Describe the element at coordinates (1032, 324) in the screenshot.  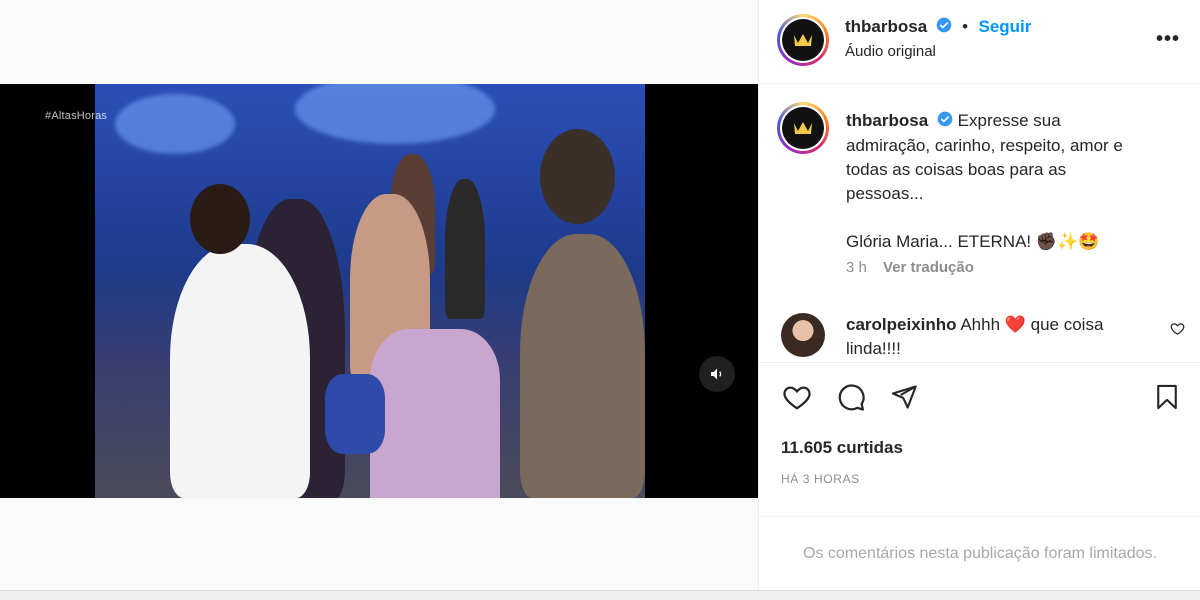
I see `comment-body: Ahhh ❤️ que coisa` at that location.